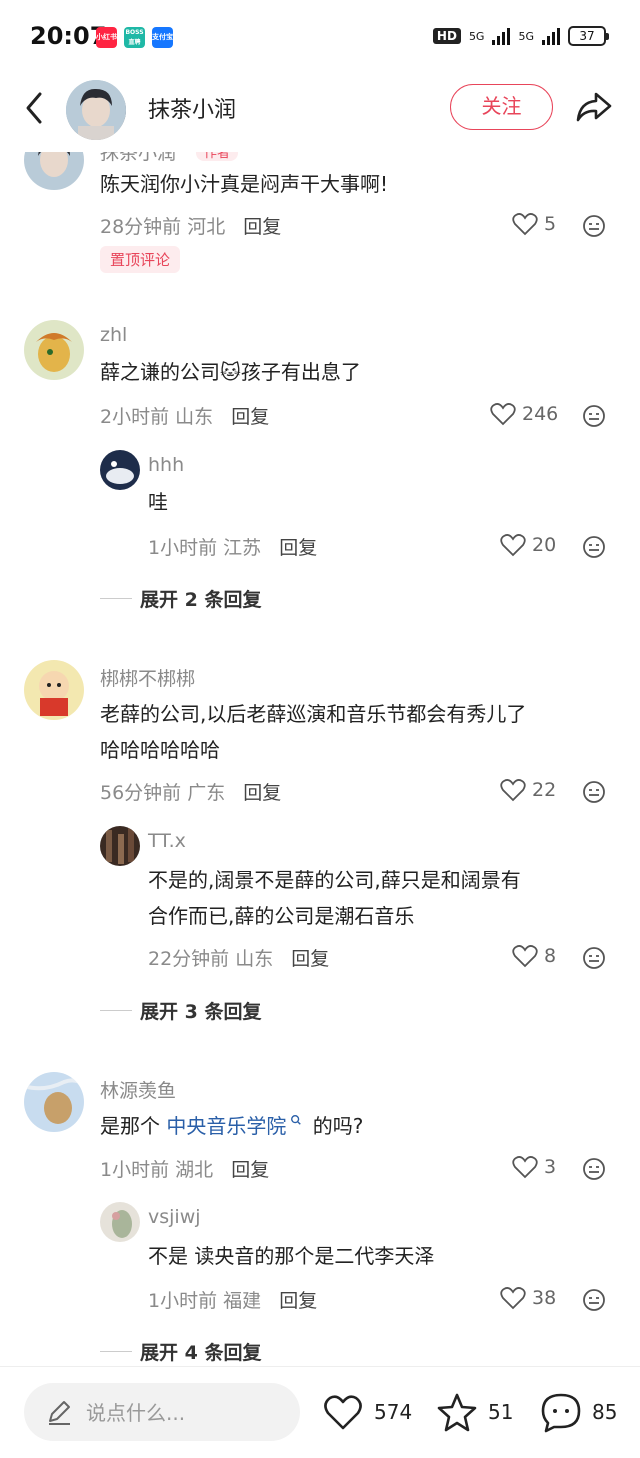 Image resolution: width=640 pixels, height=1458 pixels. What do you see at coordinates (296, 1120) in the screenshot?
I see `search-icon` at bounding box center [296, 1120].